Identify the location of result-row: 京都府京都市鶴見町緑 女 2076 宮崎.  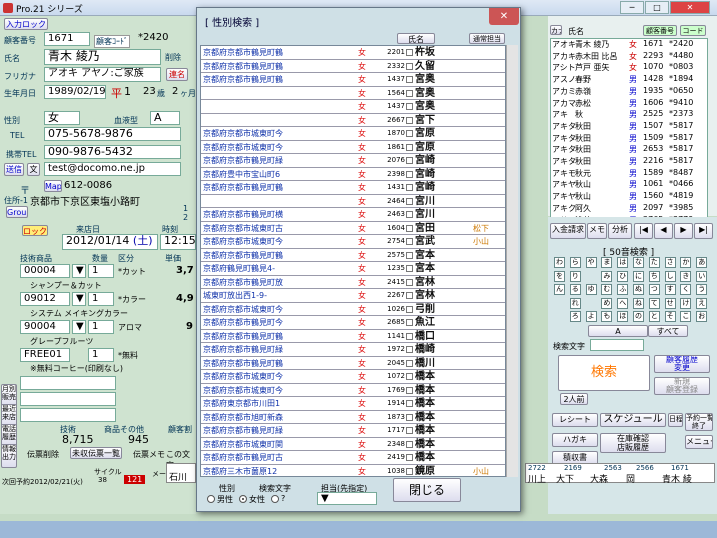
(353, 161).